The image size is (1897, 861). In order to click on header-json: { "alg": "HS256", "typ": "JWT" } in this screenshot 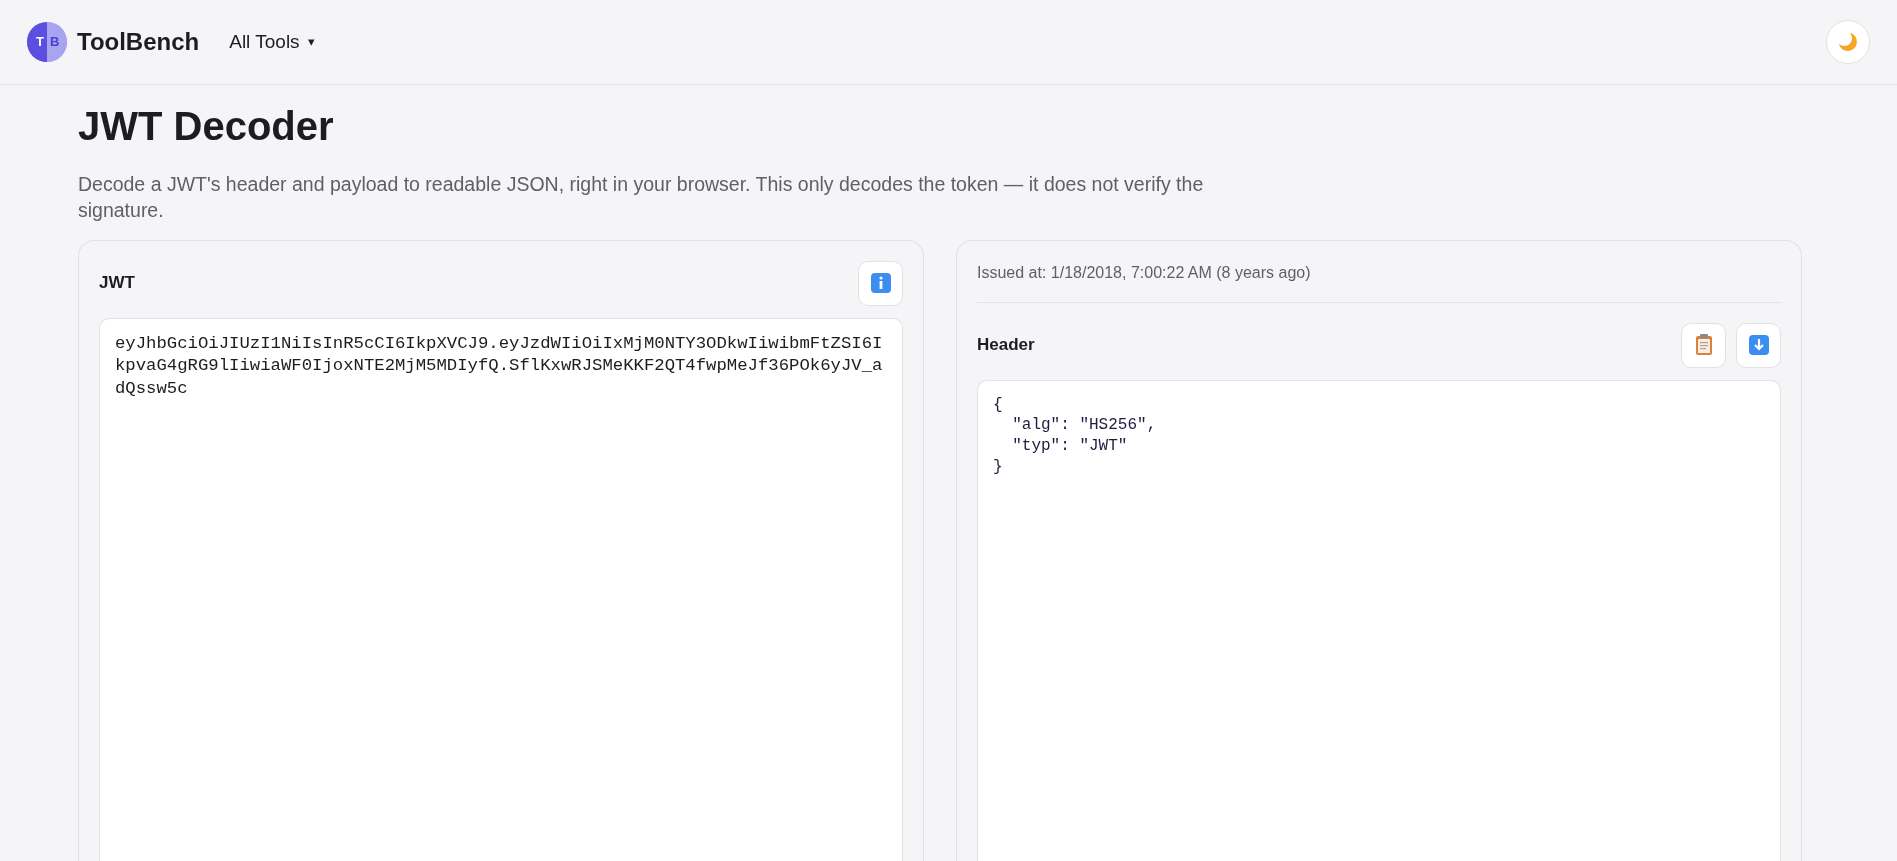, I will do `click(1075, 436)`.